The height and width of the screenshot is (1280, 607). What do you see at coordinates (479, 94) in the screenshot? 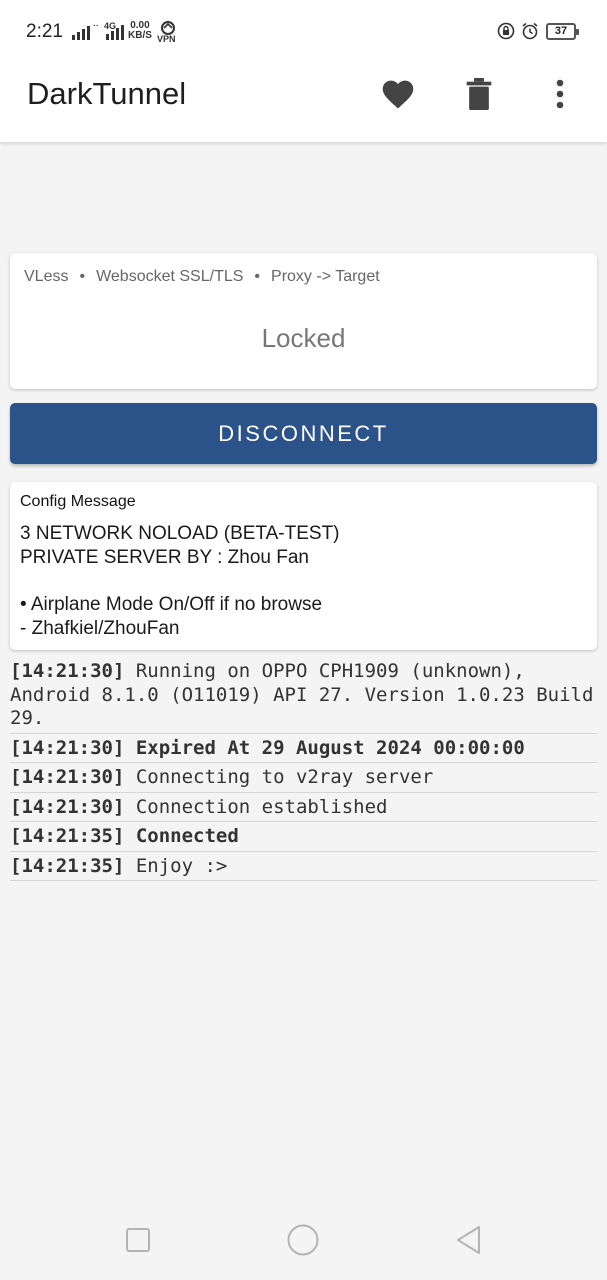
I see `trash-icon` at bounding box center [479, 94].